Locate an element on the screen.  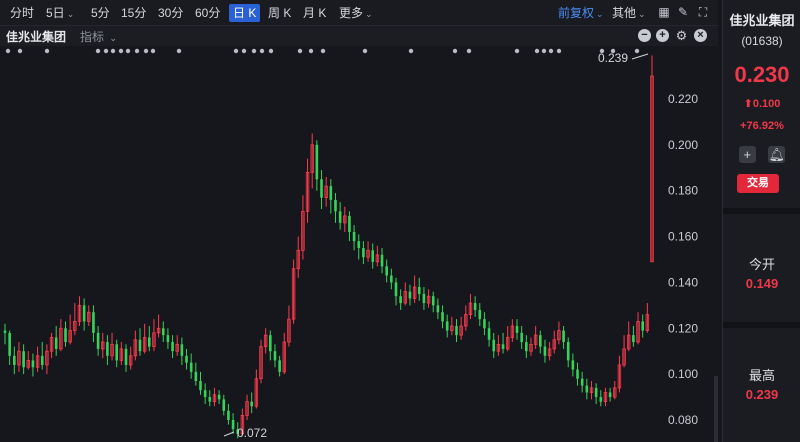
more-menu: 更多 ⌄ is located at coordinates (356, 13).